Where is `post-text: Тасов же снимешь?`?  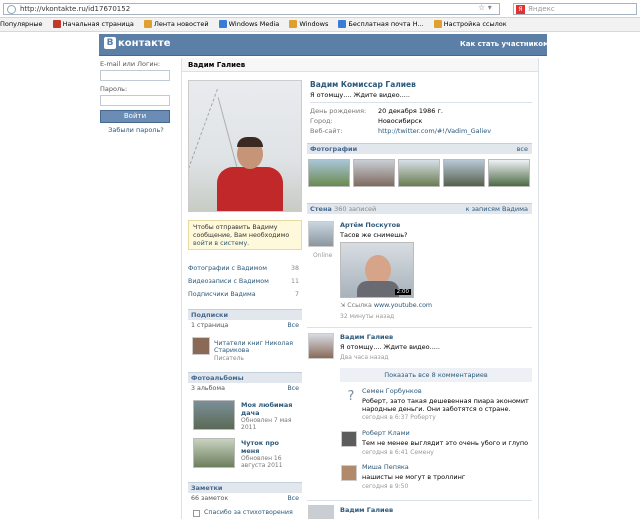 post-text: Тасов же снимешь? is located at coordinates (374, 235).